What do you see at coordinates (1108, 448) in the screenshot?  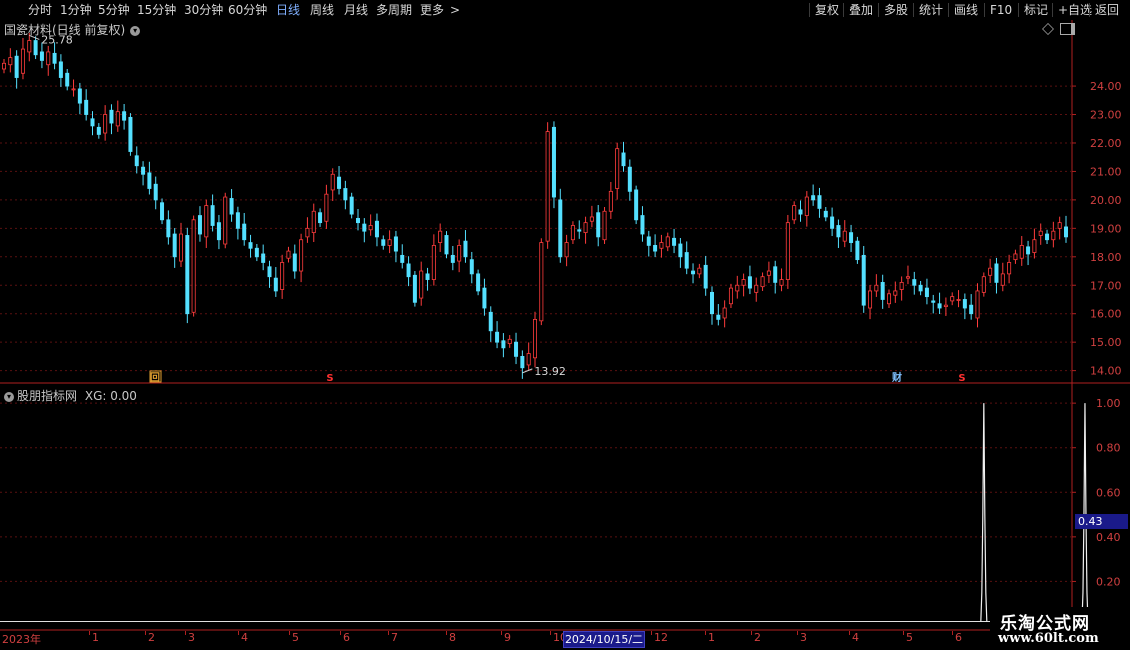 I see `indicator-tick-label: 0.80` at bounding box center [1108, 448].